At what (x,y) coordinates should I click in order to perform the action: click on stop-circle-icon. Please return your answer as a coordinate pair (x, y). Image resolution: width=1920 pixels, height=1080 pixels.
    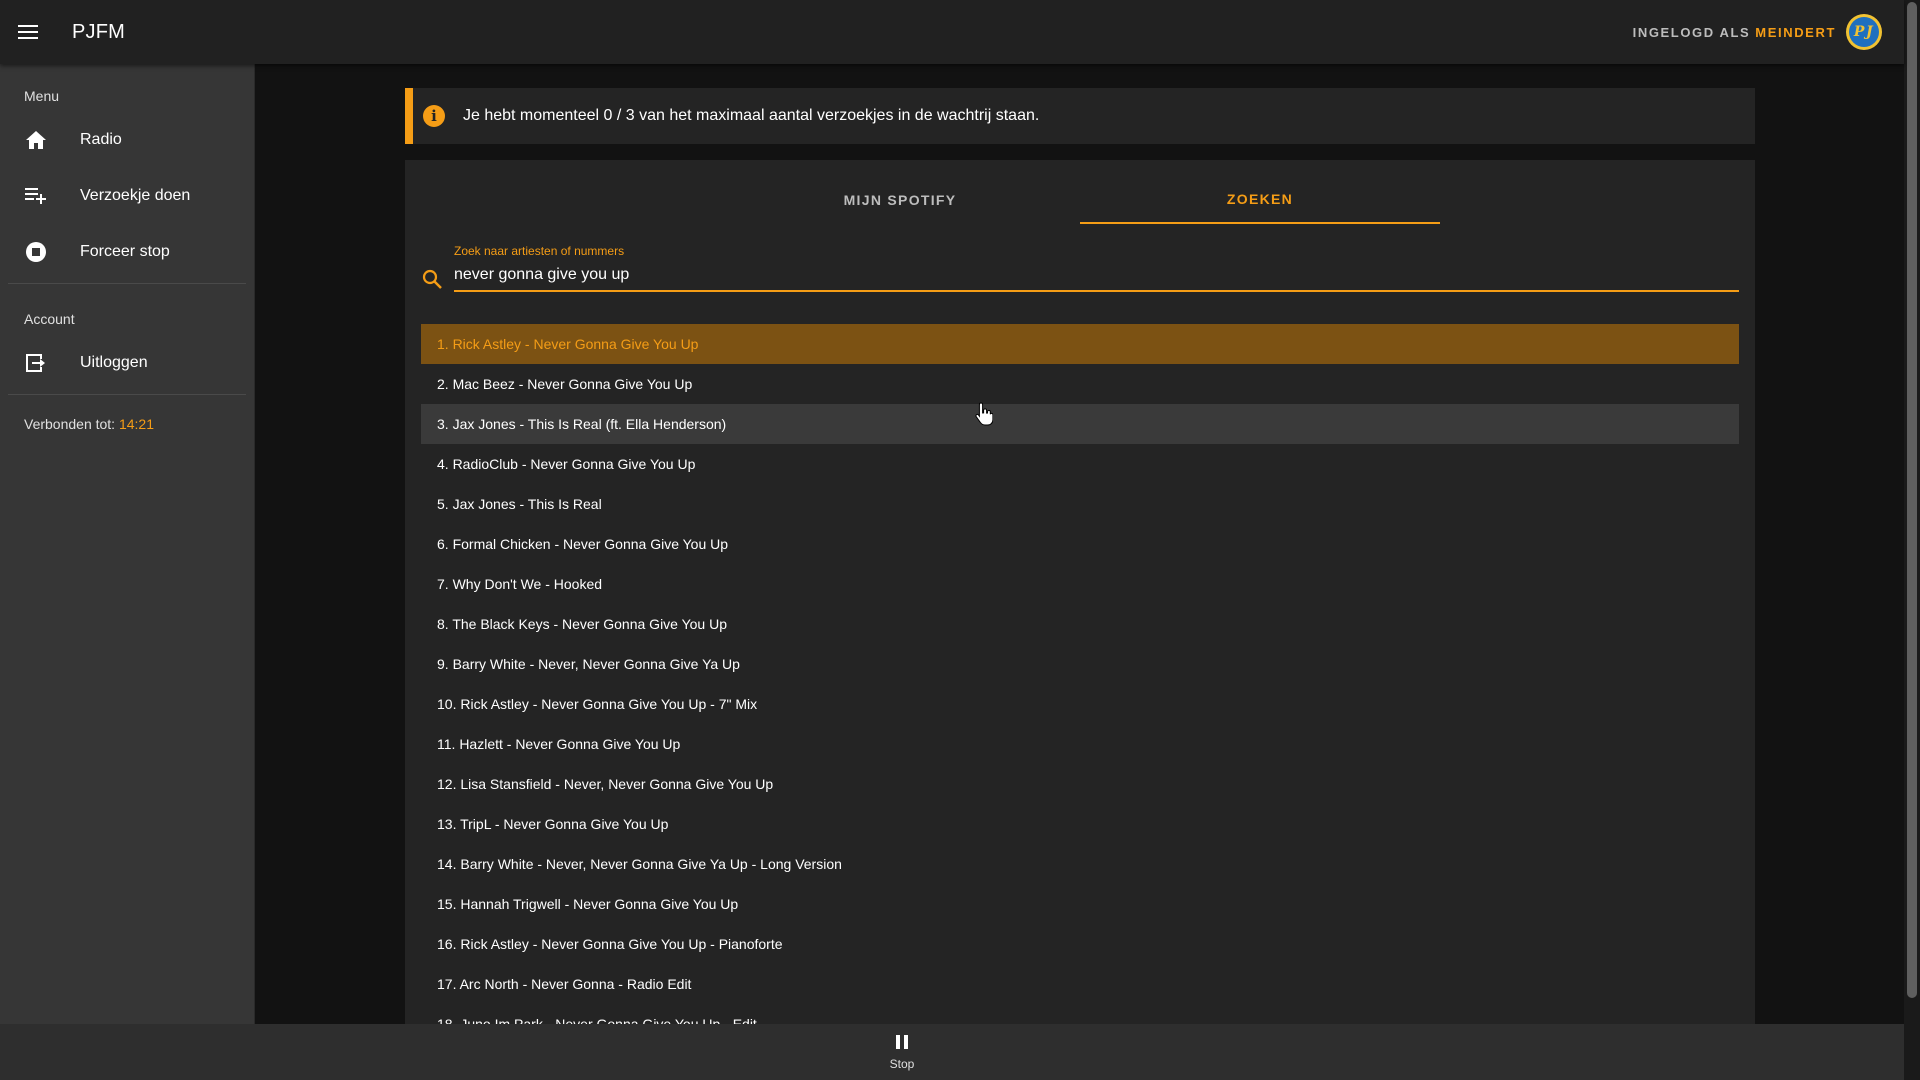
    Looking at the image, I should click on (36, 252).